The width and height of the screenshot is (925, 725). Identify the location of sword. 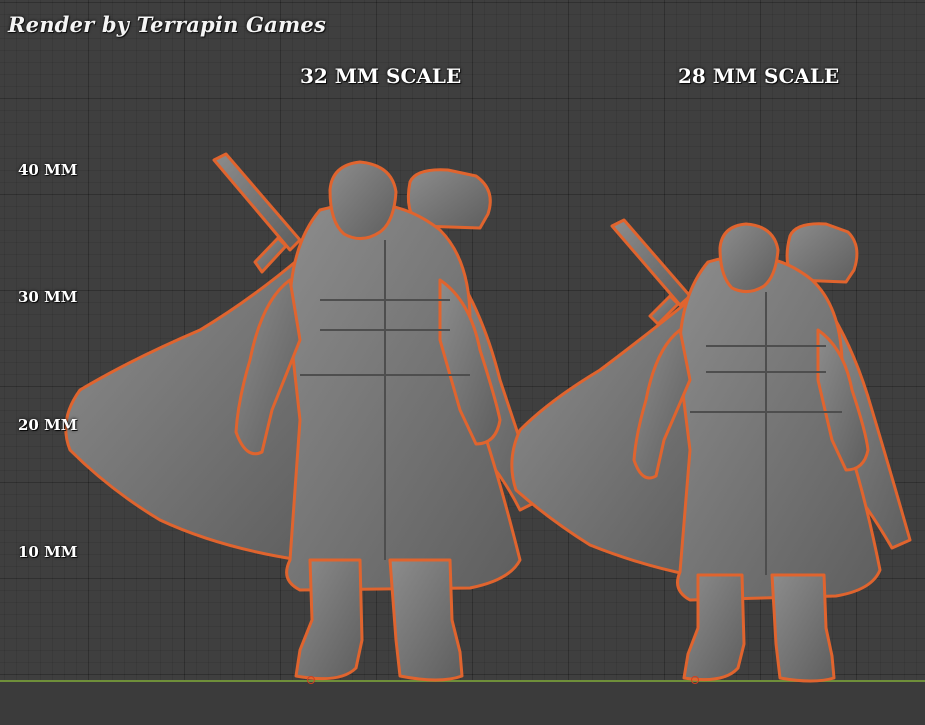
(651, 262).